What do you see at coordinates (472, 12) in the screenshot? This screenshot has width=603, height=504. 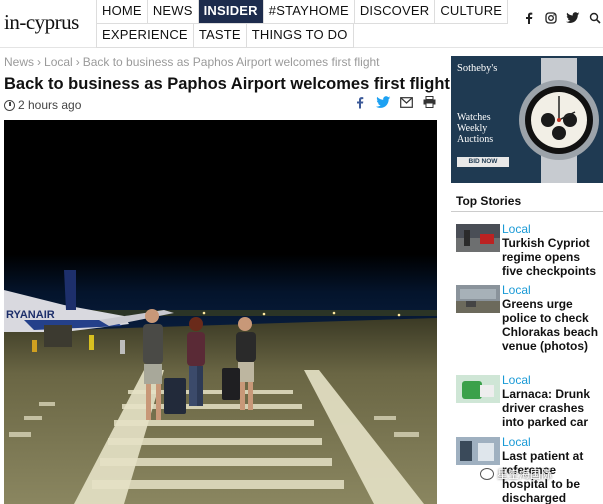 I see `nav-item-culture: CULTURE` at bounding box center [472, 12].